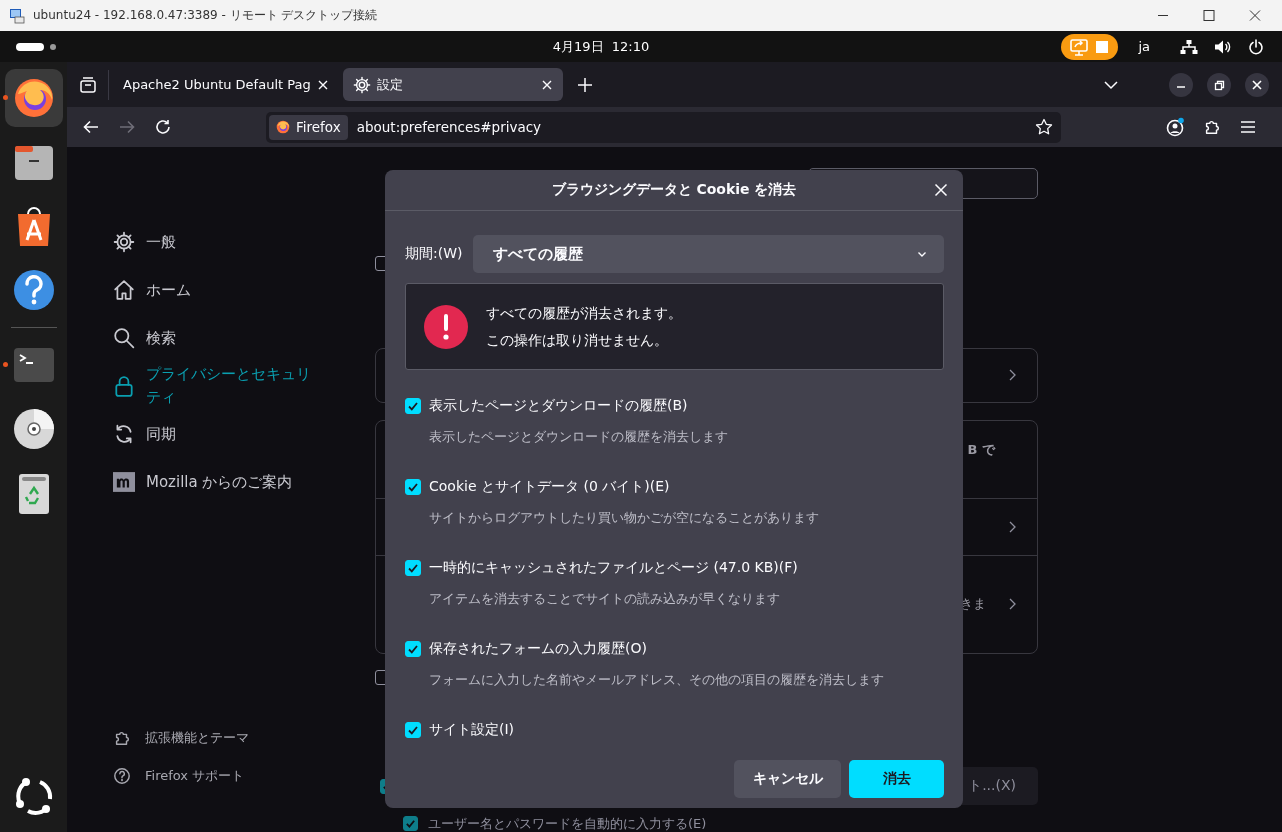  I want to click on dock-app-button, so click(33, 98).